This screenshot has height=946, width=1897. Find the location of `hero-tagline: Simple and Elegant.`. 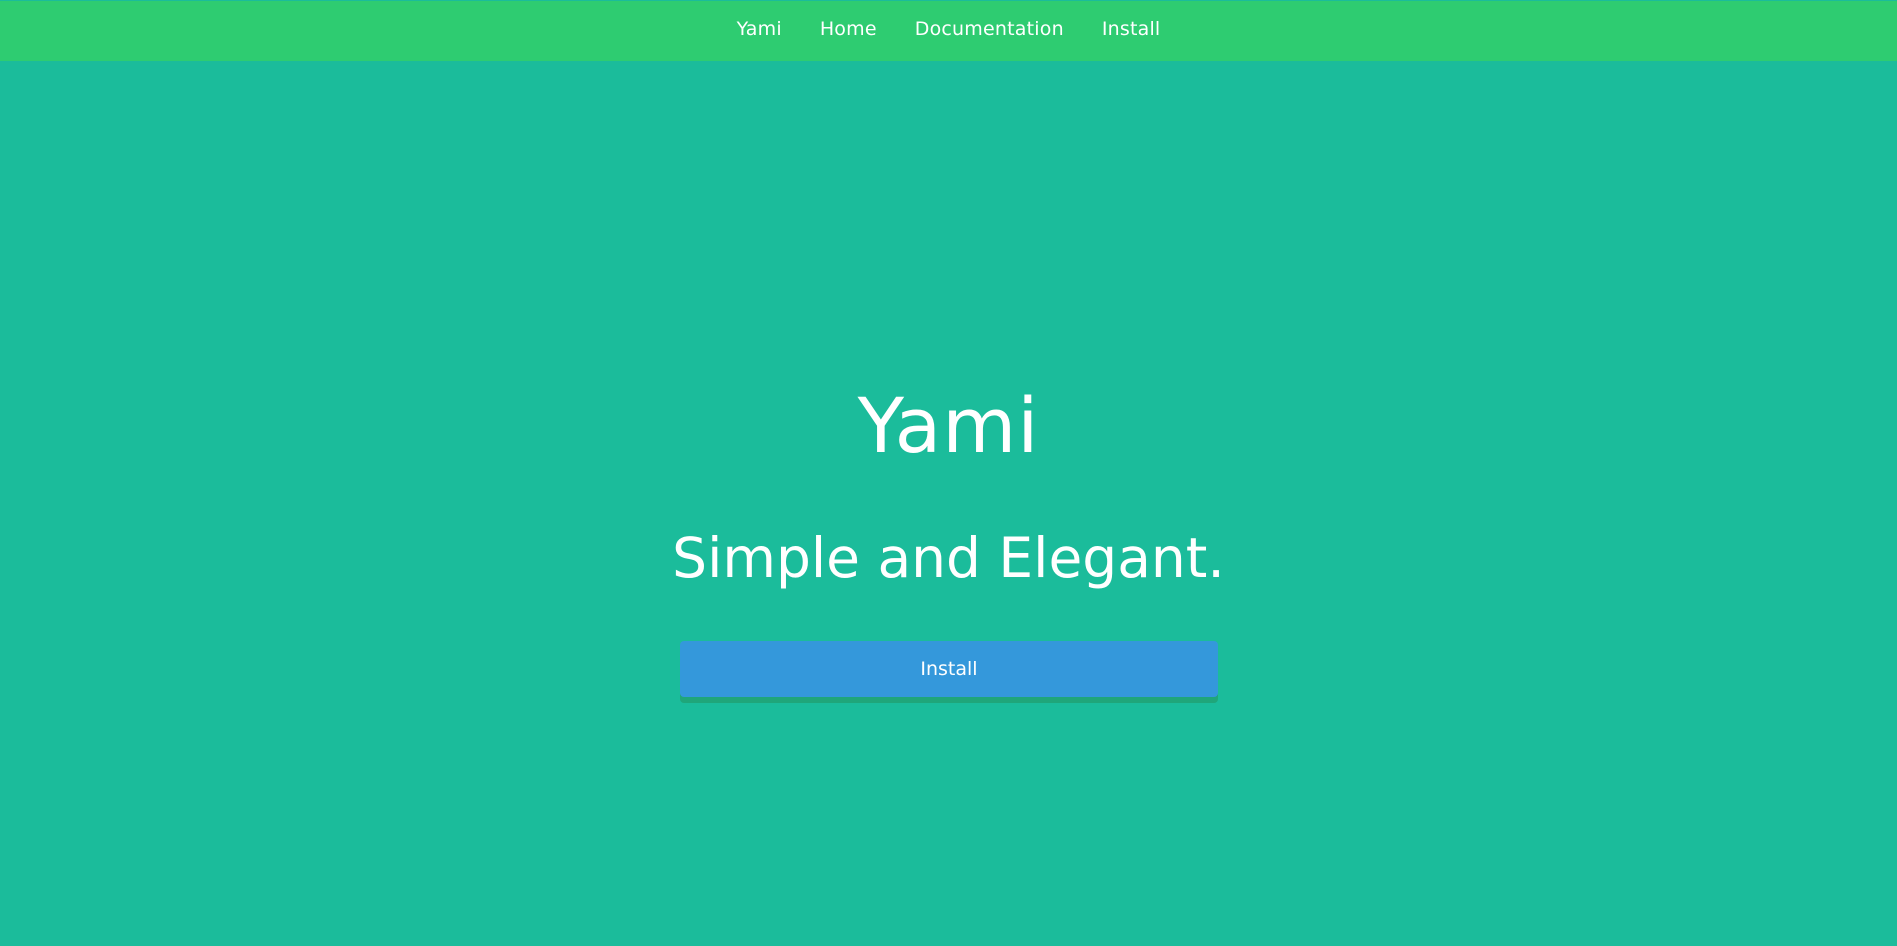

hero-tagline: Simple and Elegant. is located at coordinates (948, 558).